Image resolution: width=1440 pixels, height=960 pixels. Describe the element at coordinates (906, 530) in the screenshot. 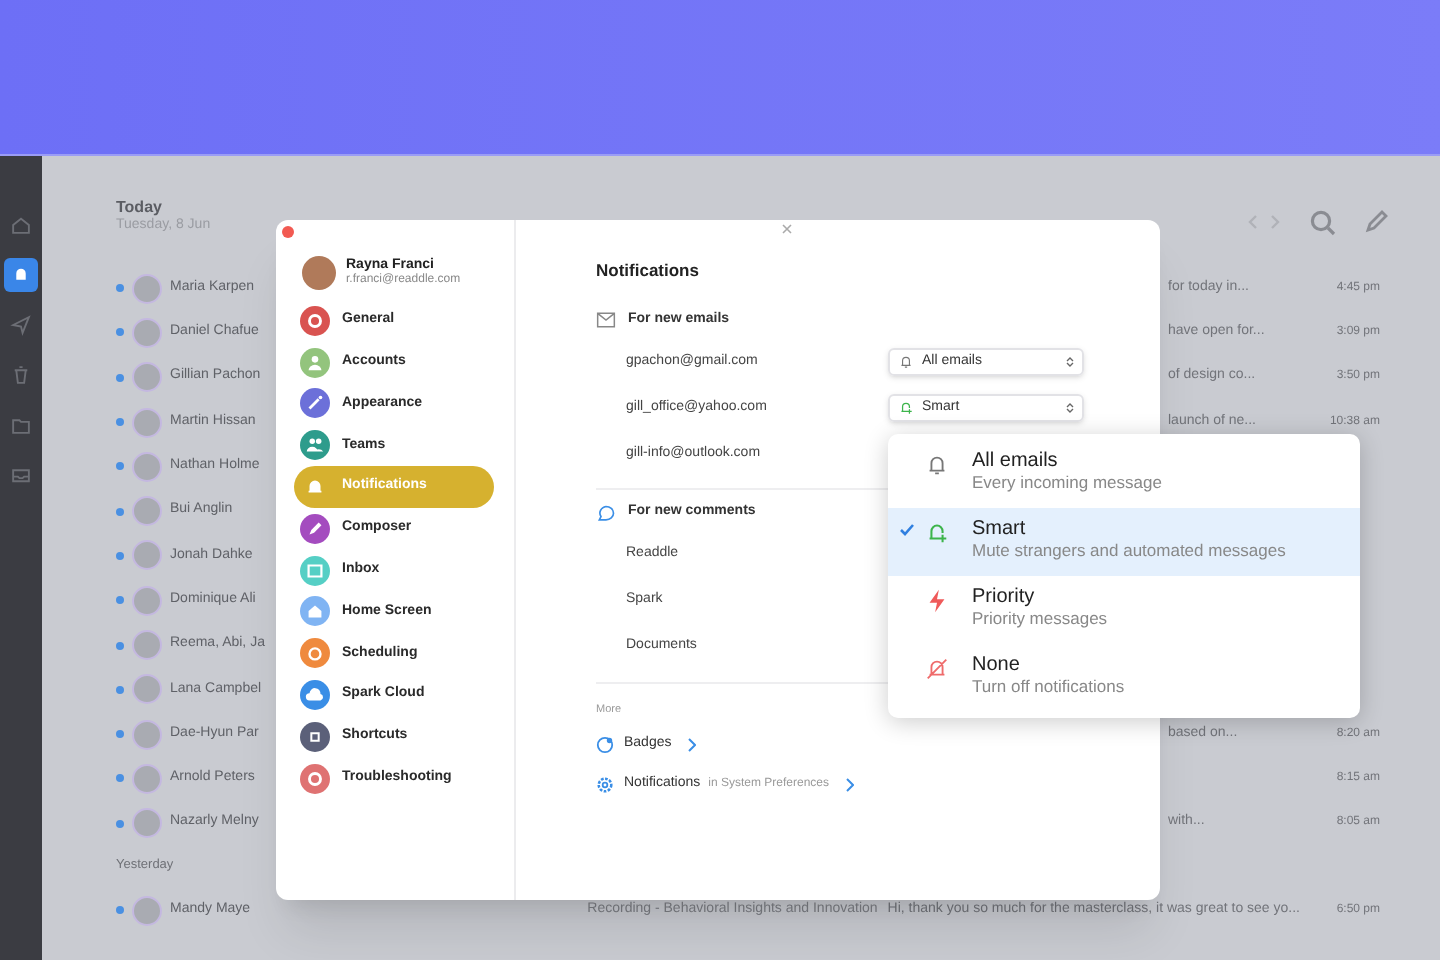

I see `check-icon` at that location.